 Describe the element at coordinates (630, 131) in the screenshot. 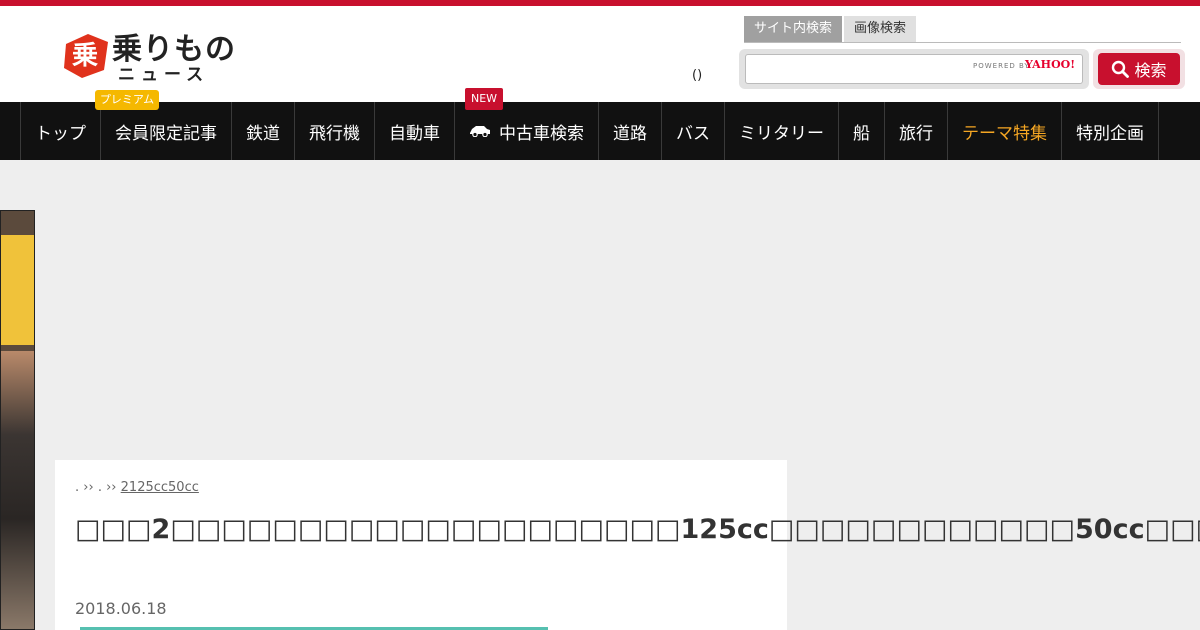

I see `nav-item-roads: 道路` at that location.